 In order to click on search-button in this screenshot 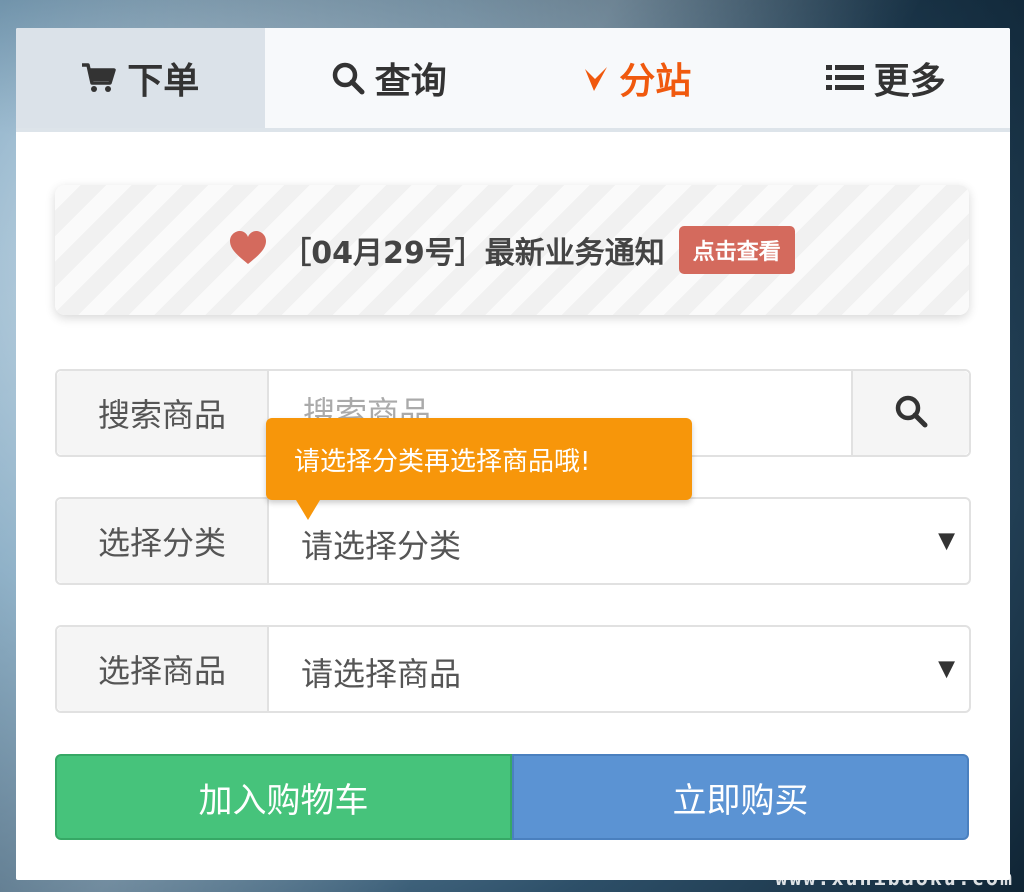, I will do `click(910, 413)`.